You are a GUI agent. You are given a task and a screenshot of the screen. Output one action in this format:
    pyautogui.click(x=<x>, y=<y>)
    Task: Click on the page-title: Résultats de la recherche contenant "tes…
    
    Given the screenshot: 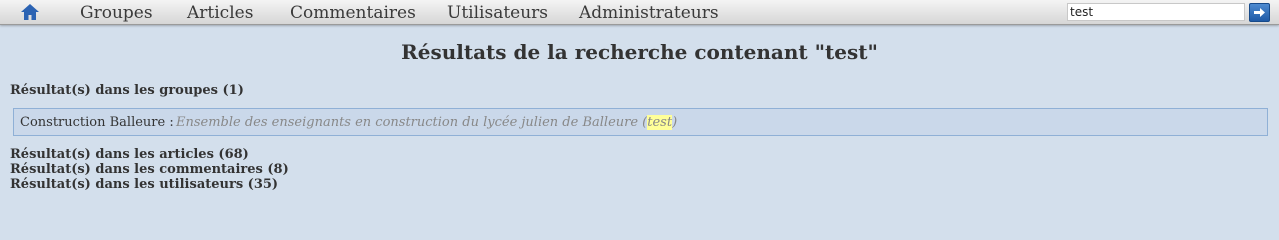 What is the action you would take?
    pyautogui.click(x=639, y=52)
    